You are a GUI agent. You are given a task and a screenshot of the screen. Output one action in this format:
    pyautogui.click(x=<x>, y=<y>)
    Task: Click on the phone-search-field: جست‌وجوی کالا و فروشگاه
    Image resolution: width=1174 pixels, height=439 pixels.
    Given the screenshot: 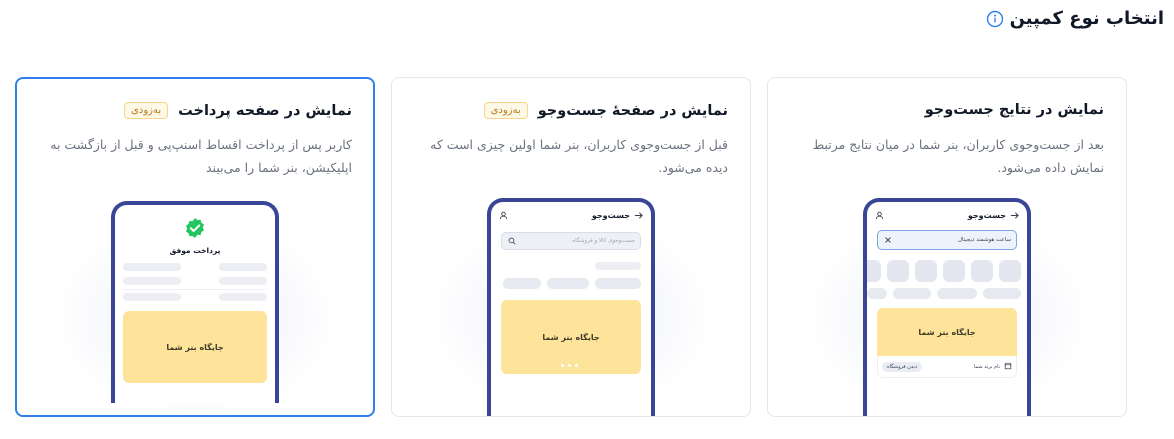 What is the action you would take?
    pyautogui.click(x=571, y=241)
    